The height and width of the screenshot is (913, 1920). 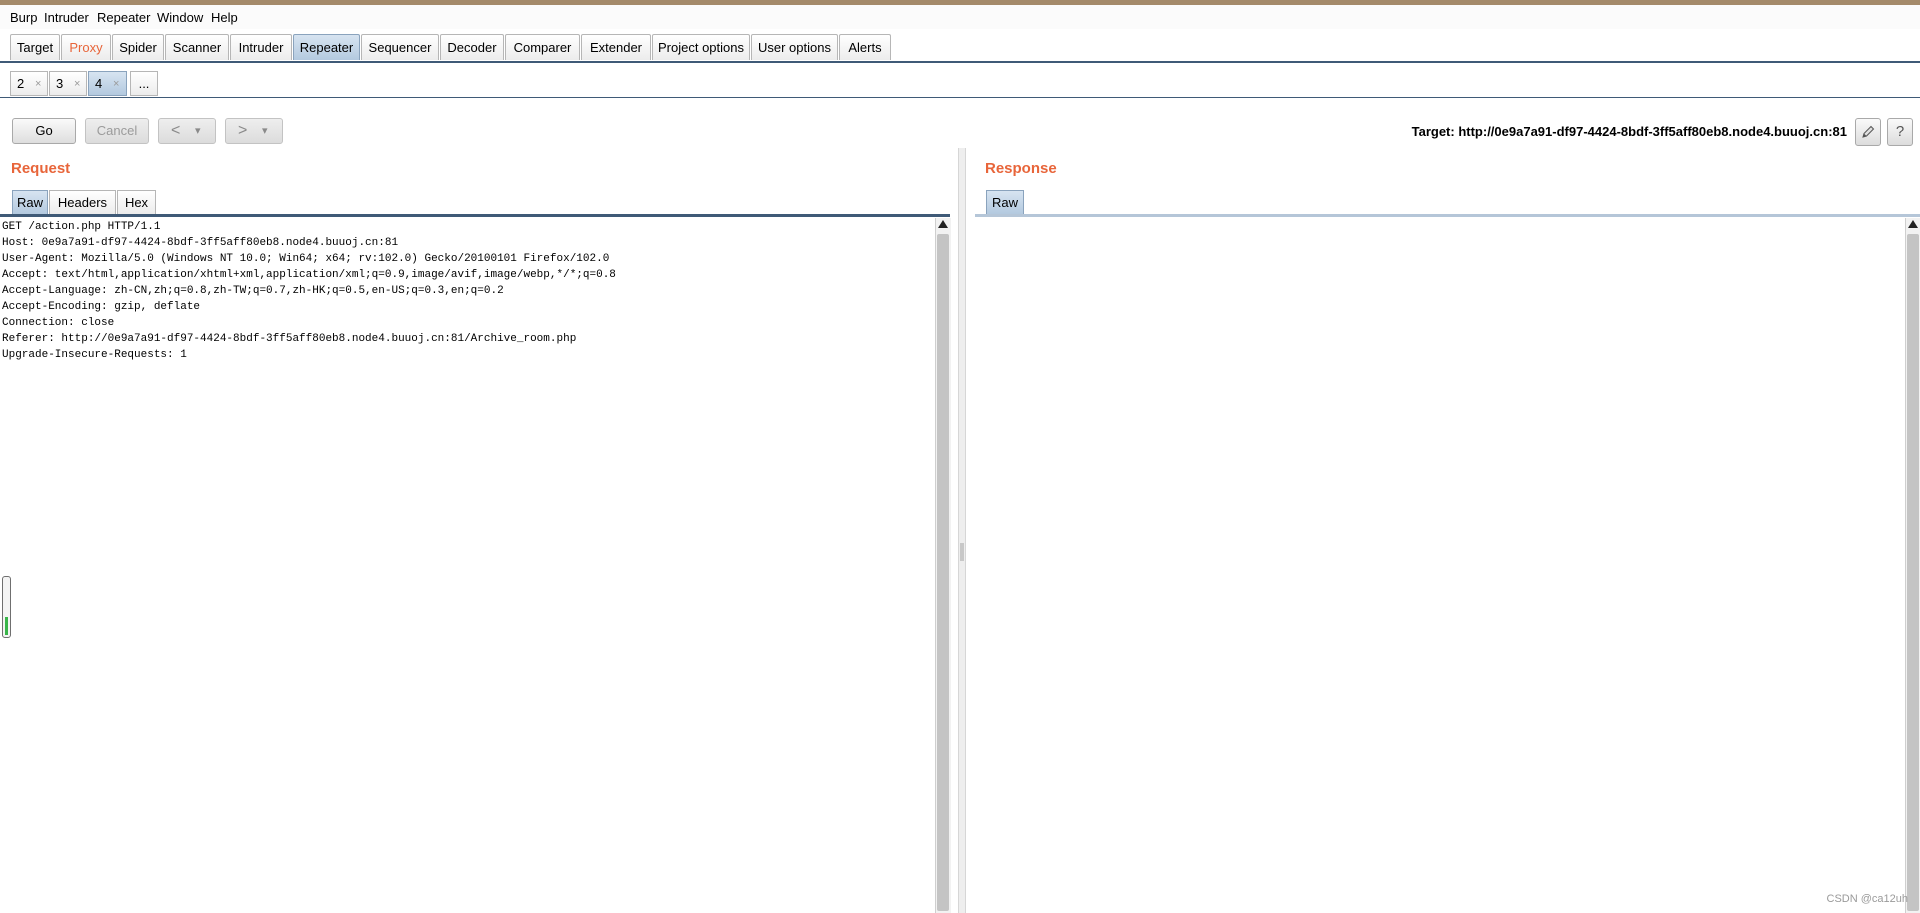 I want to click on tab-intruder: Intruder, so click(x=261, y=47).